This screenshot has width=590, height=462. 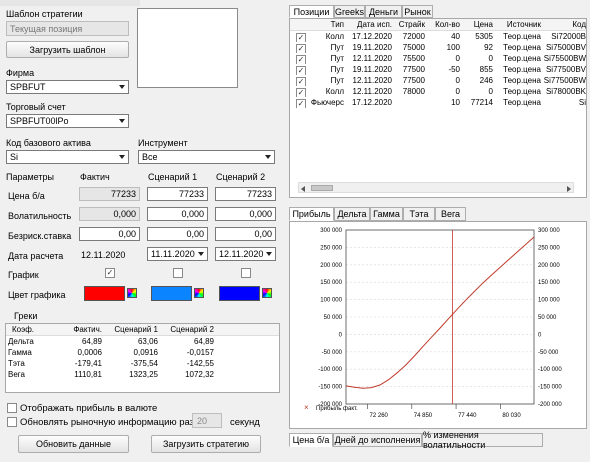 What do you see at coordinates (122, 87) in the screenshot?
I see `chevron-down-icon` at bounding box center [122, 87].